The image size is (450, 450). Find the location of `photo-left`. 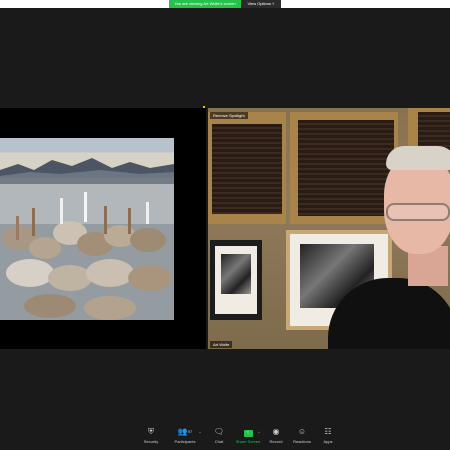

photo-left is located at coordinates (236, 274).